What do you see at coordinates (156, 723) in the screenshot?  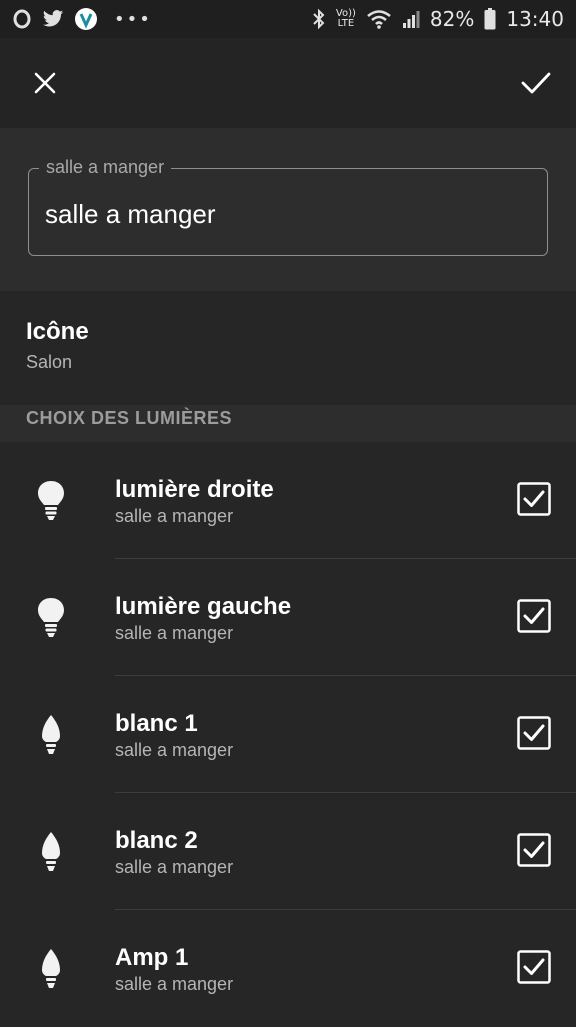 I see `light-name: blanc 1` at bounding box center [156, 723].